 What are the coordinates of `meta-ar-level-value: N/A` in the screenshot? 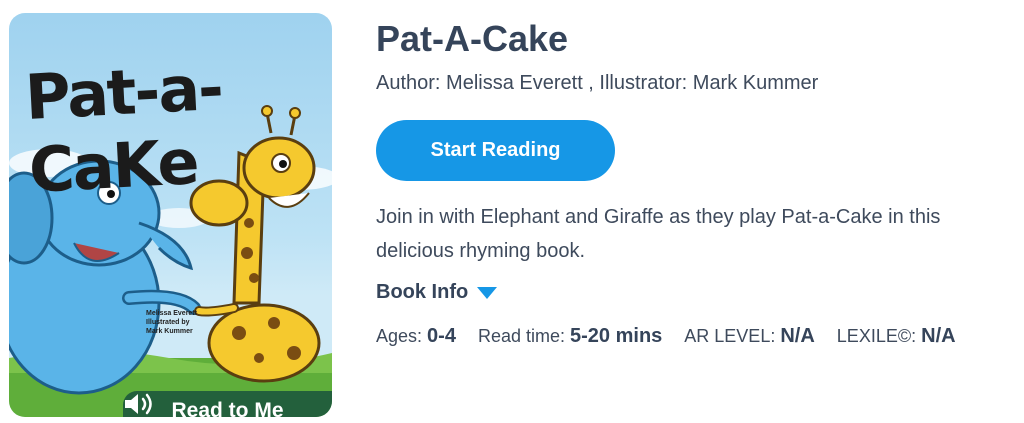 It's located at (797, 336).